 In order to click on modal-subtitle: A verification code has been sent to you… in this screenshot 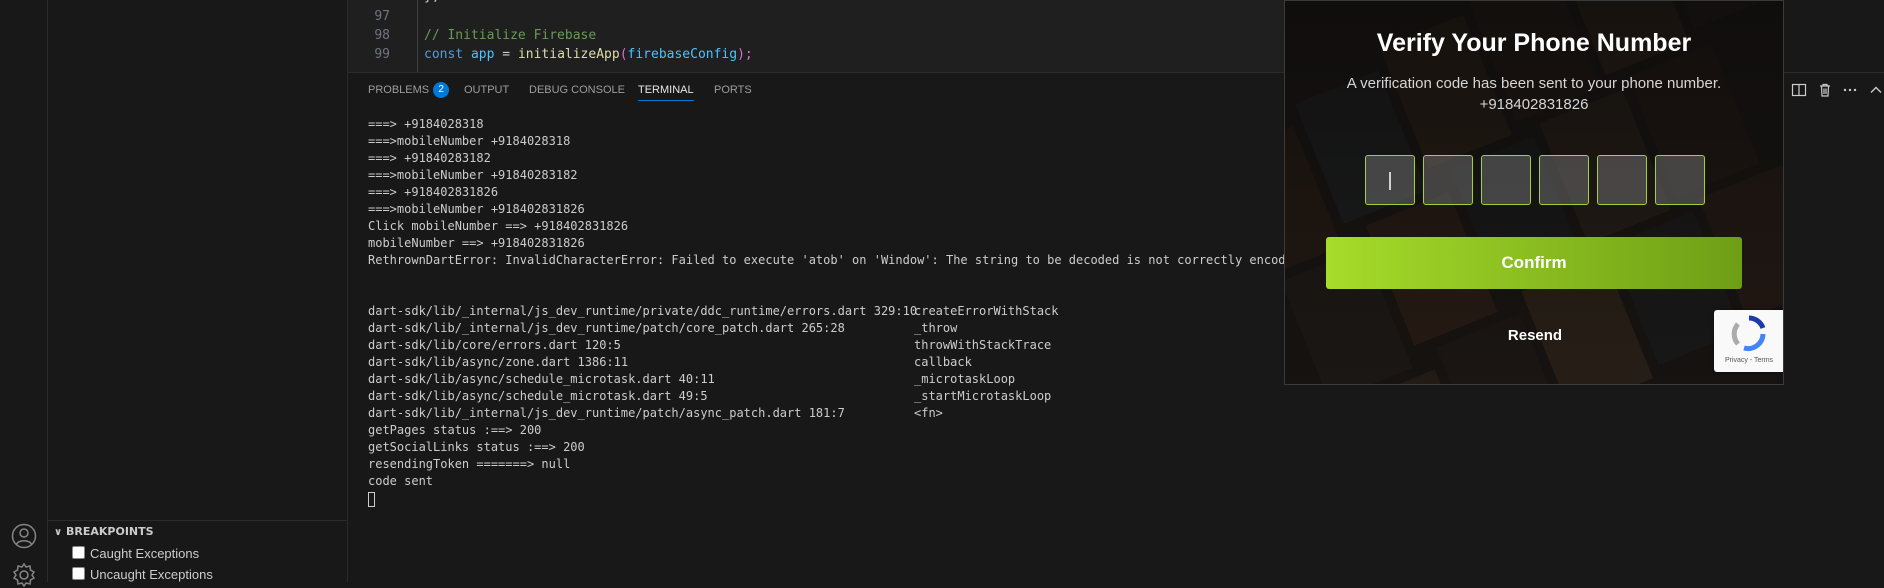, I will do `click(1534, 83)`.